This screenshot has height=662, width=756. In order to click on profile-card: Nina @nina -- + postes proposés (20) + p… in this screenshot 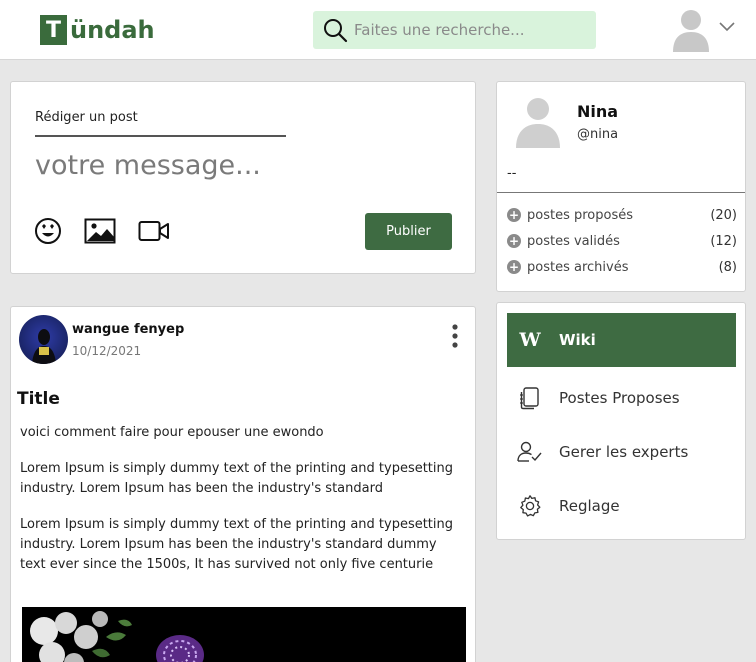, I will do `click(621, 186)`.